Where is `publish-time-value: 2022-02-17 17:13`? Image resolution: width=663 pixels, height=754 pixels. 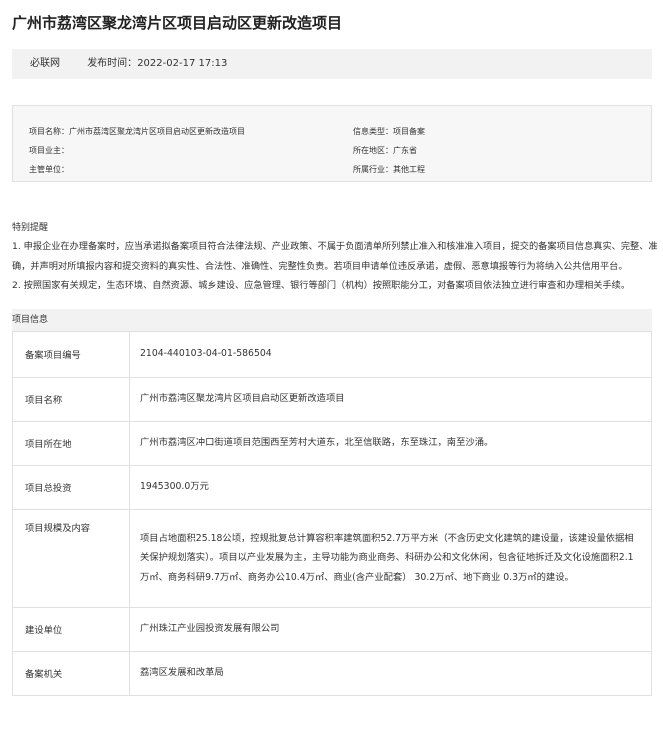 publish-time-value: 2022-02-17 17:13 is located at coordinates (182, 63).